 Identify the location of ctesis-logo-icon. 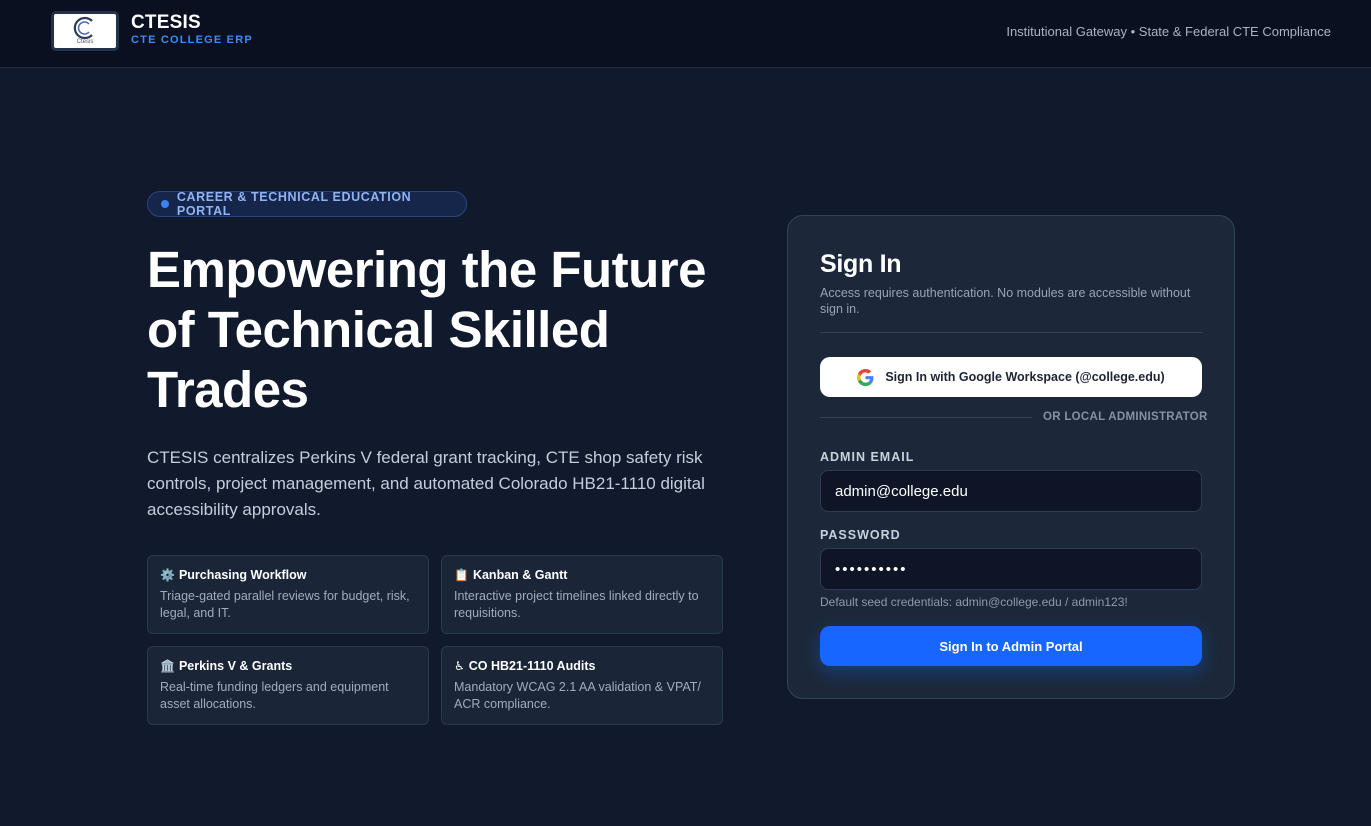
(83, 28).